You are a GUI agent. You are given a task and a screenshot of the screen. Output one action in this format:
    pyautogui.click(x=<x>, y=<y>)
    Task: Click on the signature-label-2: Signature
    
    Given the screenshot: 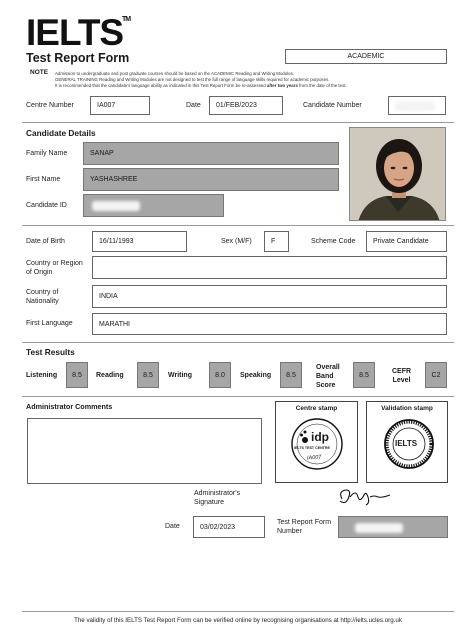 What is the action you would take?
    pyautogui.click(x=209, y=502)
    